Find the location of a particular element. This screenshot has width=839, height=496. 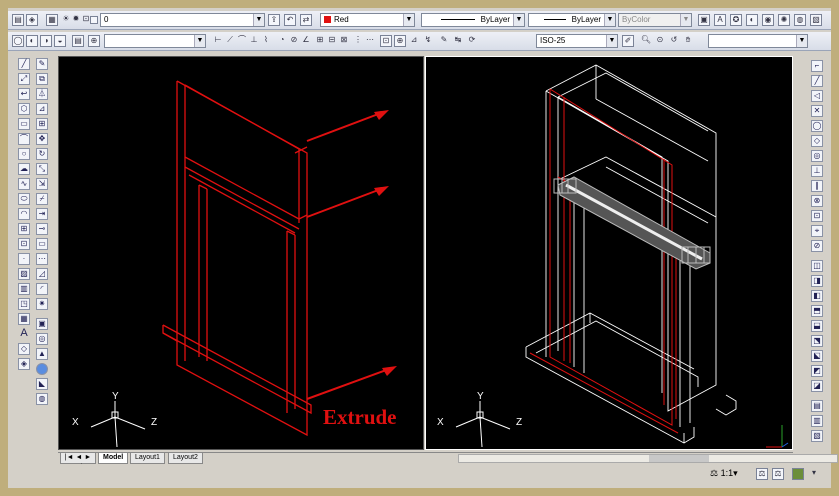

polygon-icon: ⬡ is located at coordinates (24, 109).